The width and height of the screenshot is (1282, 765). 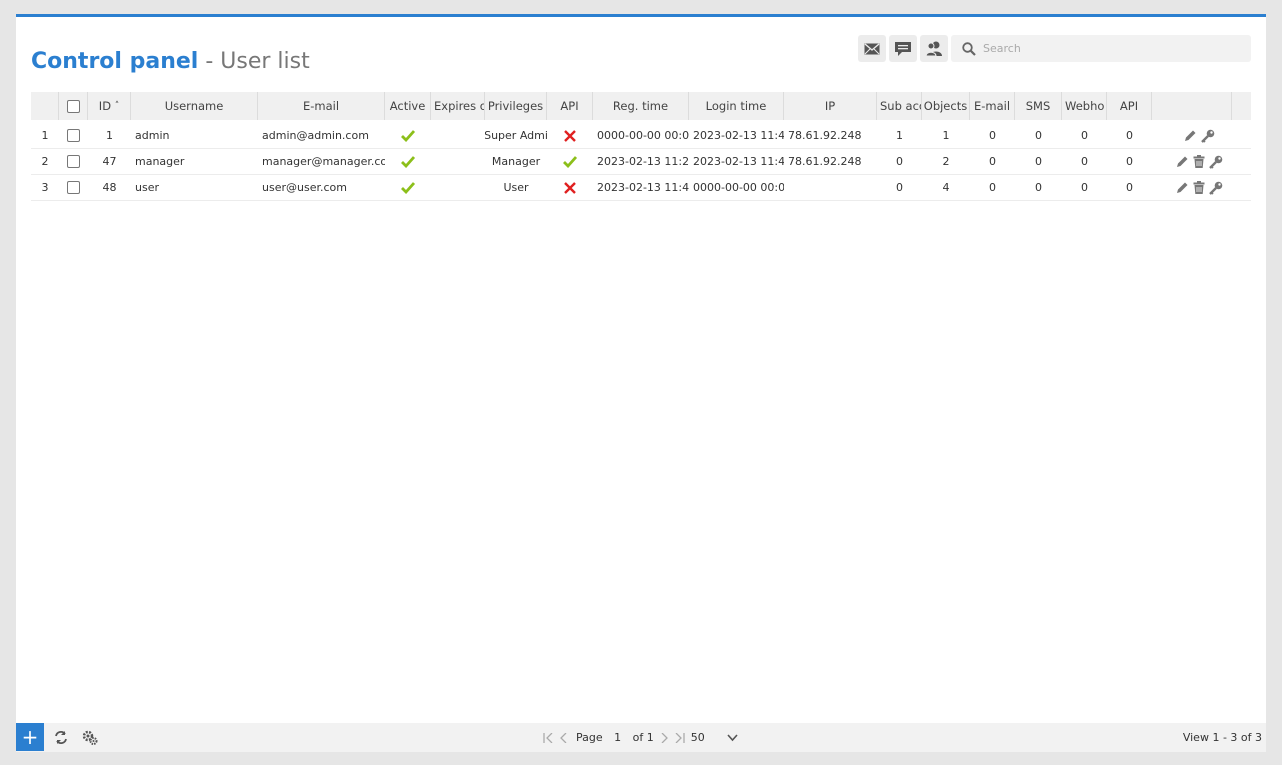 I want to click on send-message-button, so click(x=903, y=48).